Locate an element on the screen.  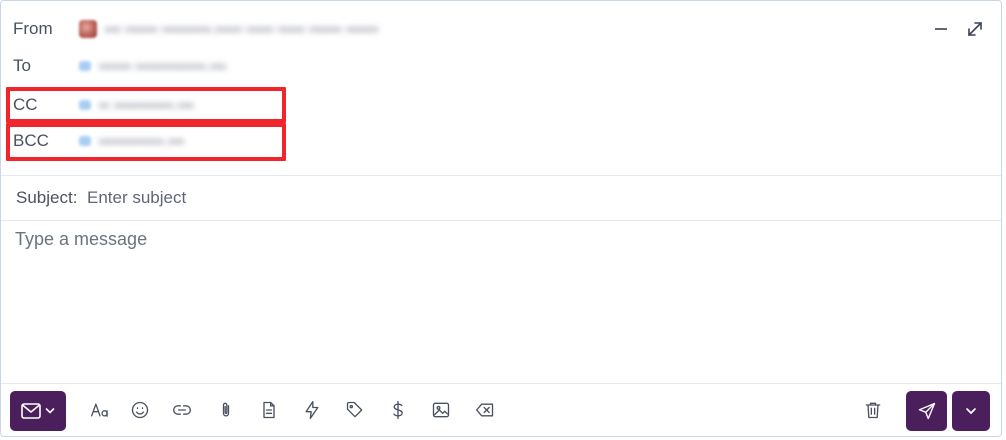
font-format-icon is located at coordinates (99, 410).